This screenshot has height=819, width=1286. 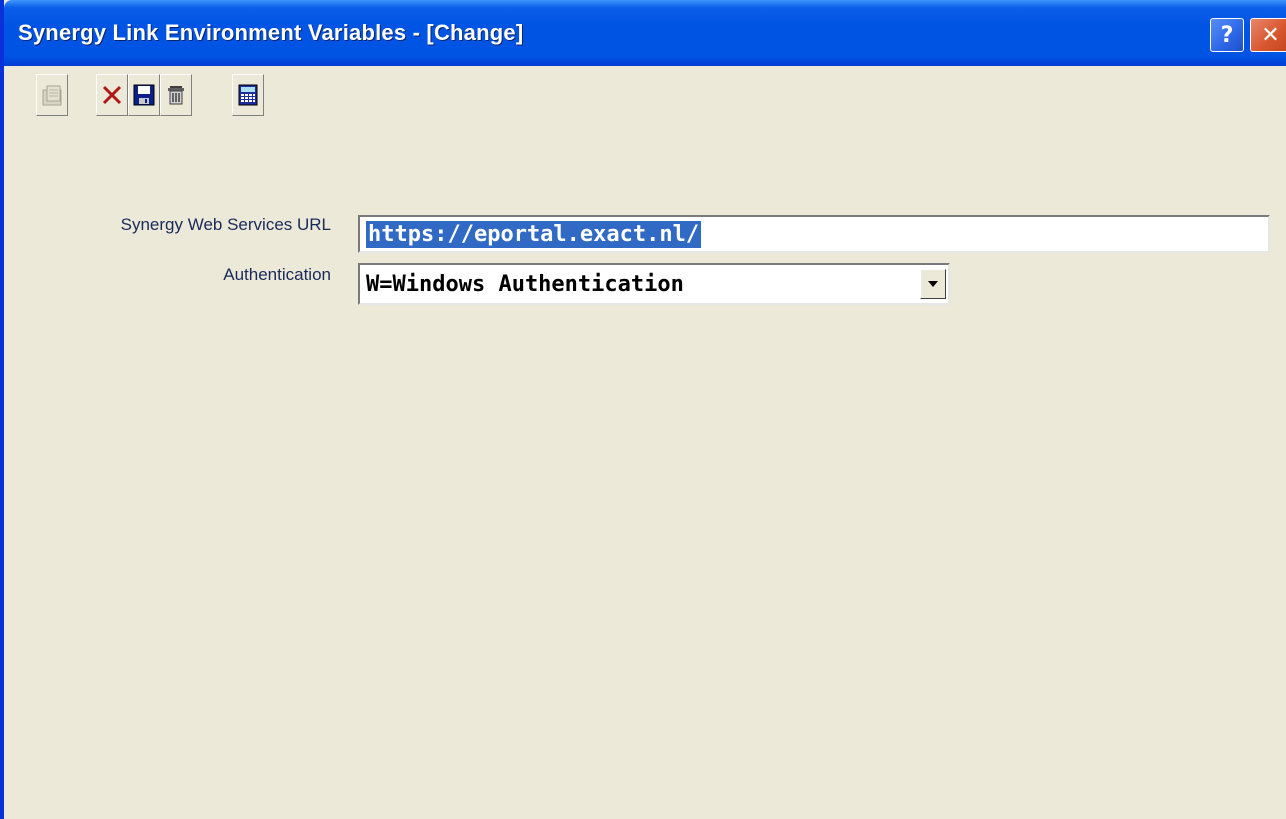 I want to click on cancel-icon, so click(x=112, y=95).